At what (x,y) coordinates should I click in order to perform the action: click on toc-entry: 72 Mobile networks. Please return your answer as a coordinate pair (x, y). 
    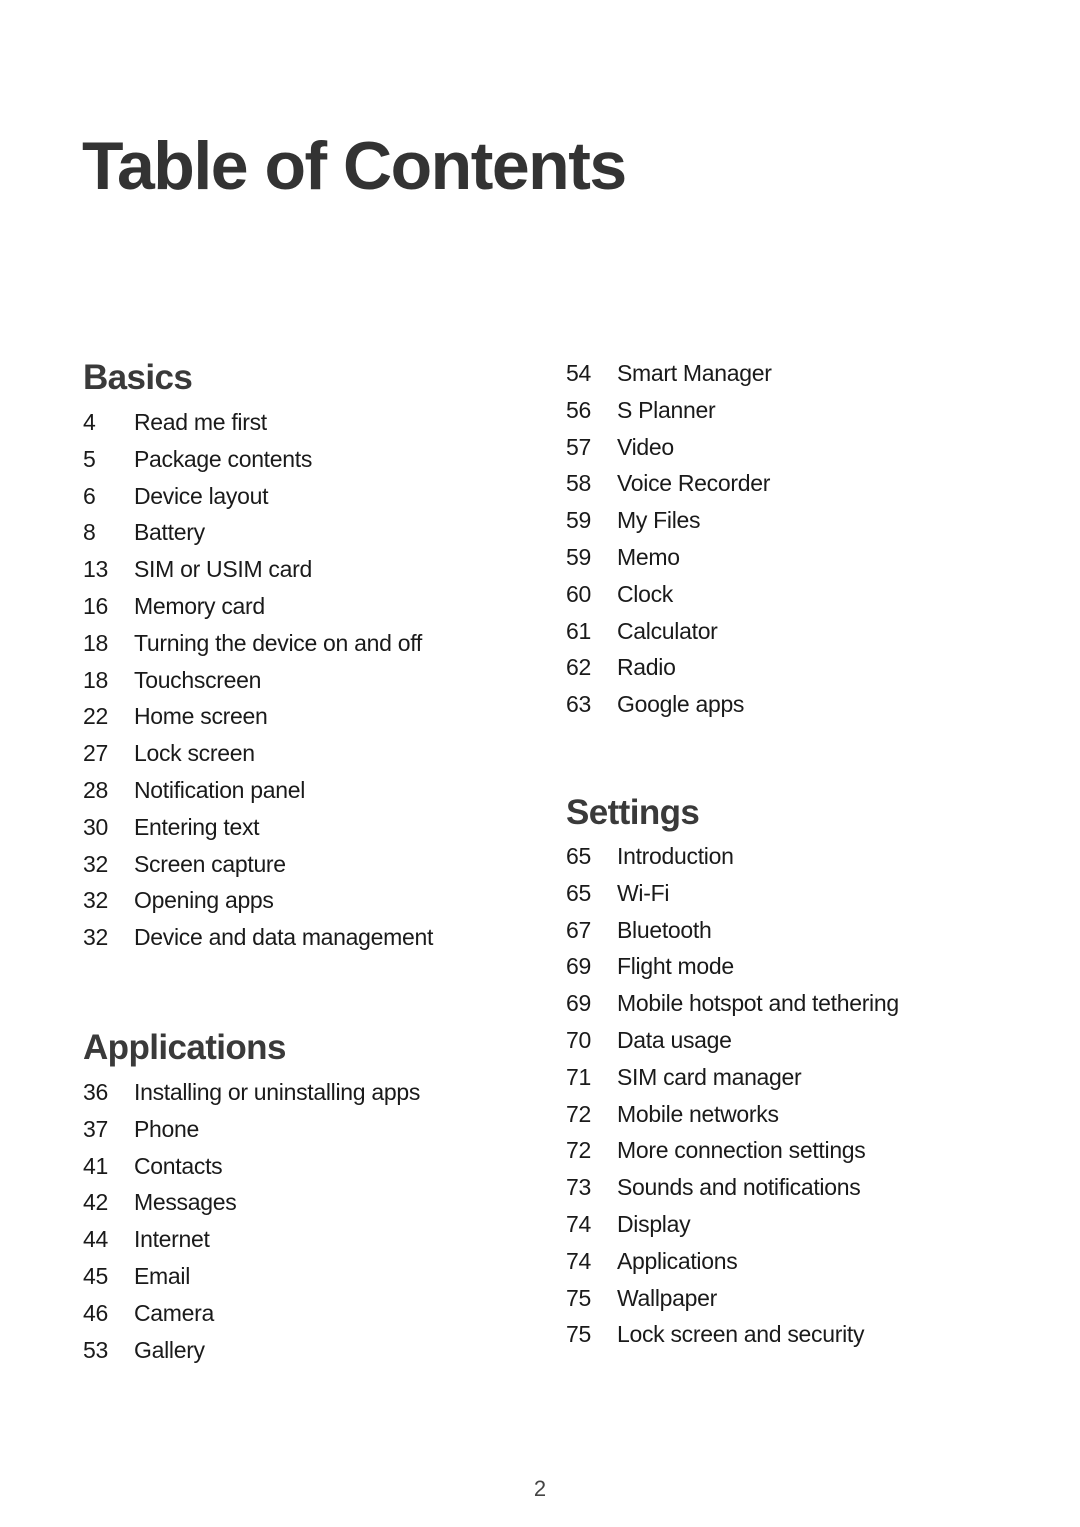
    Looking at the image, I should click on (732, 1114).